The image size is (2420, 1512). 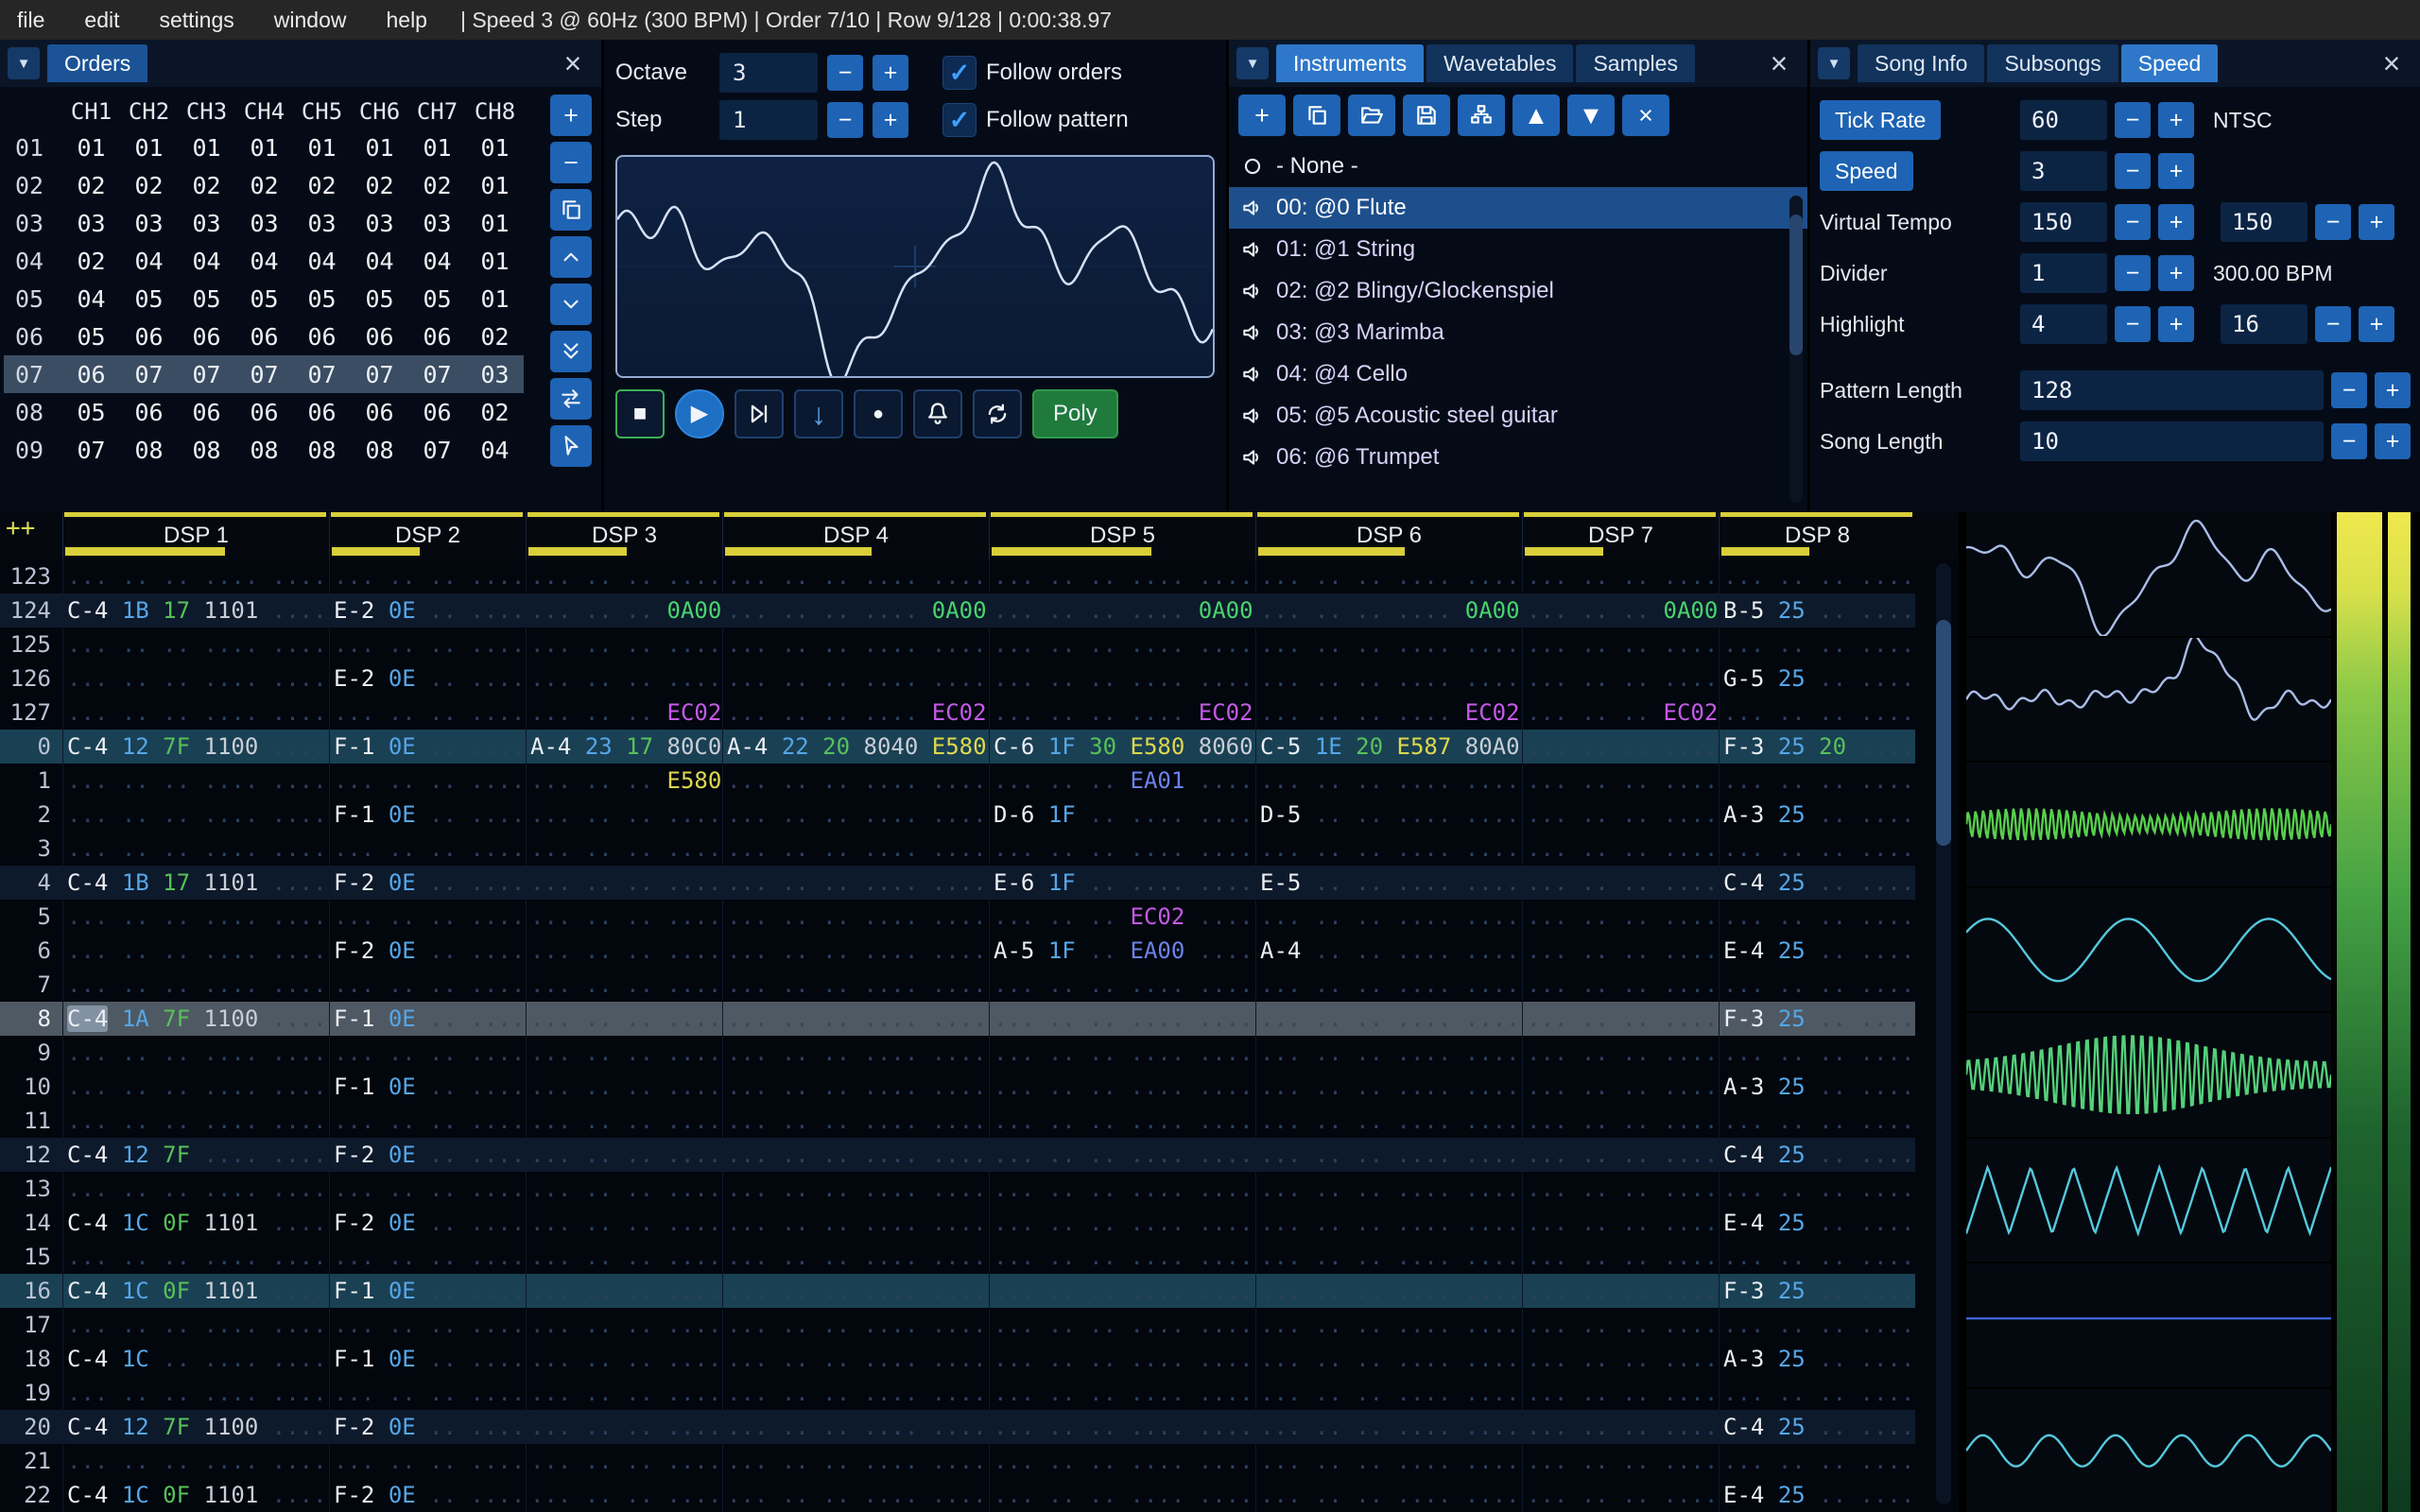 I want to click on pattern-field: 0F, so click(x=177, y=1223).